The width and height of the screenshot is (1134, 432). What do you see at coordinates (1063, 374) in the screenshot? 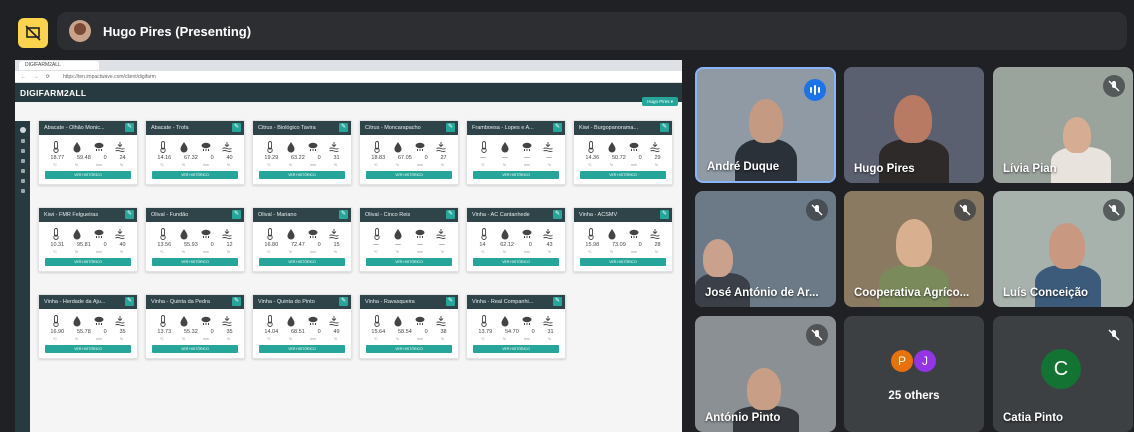
I see `participant-tile: C Catia Pinto` at bounding box center [1063, 374].